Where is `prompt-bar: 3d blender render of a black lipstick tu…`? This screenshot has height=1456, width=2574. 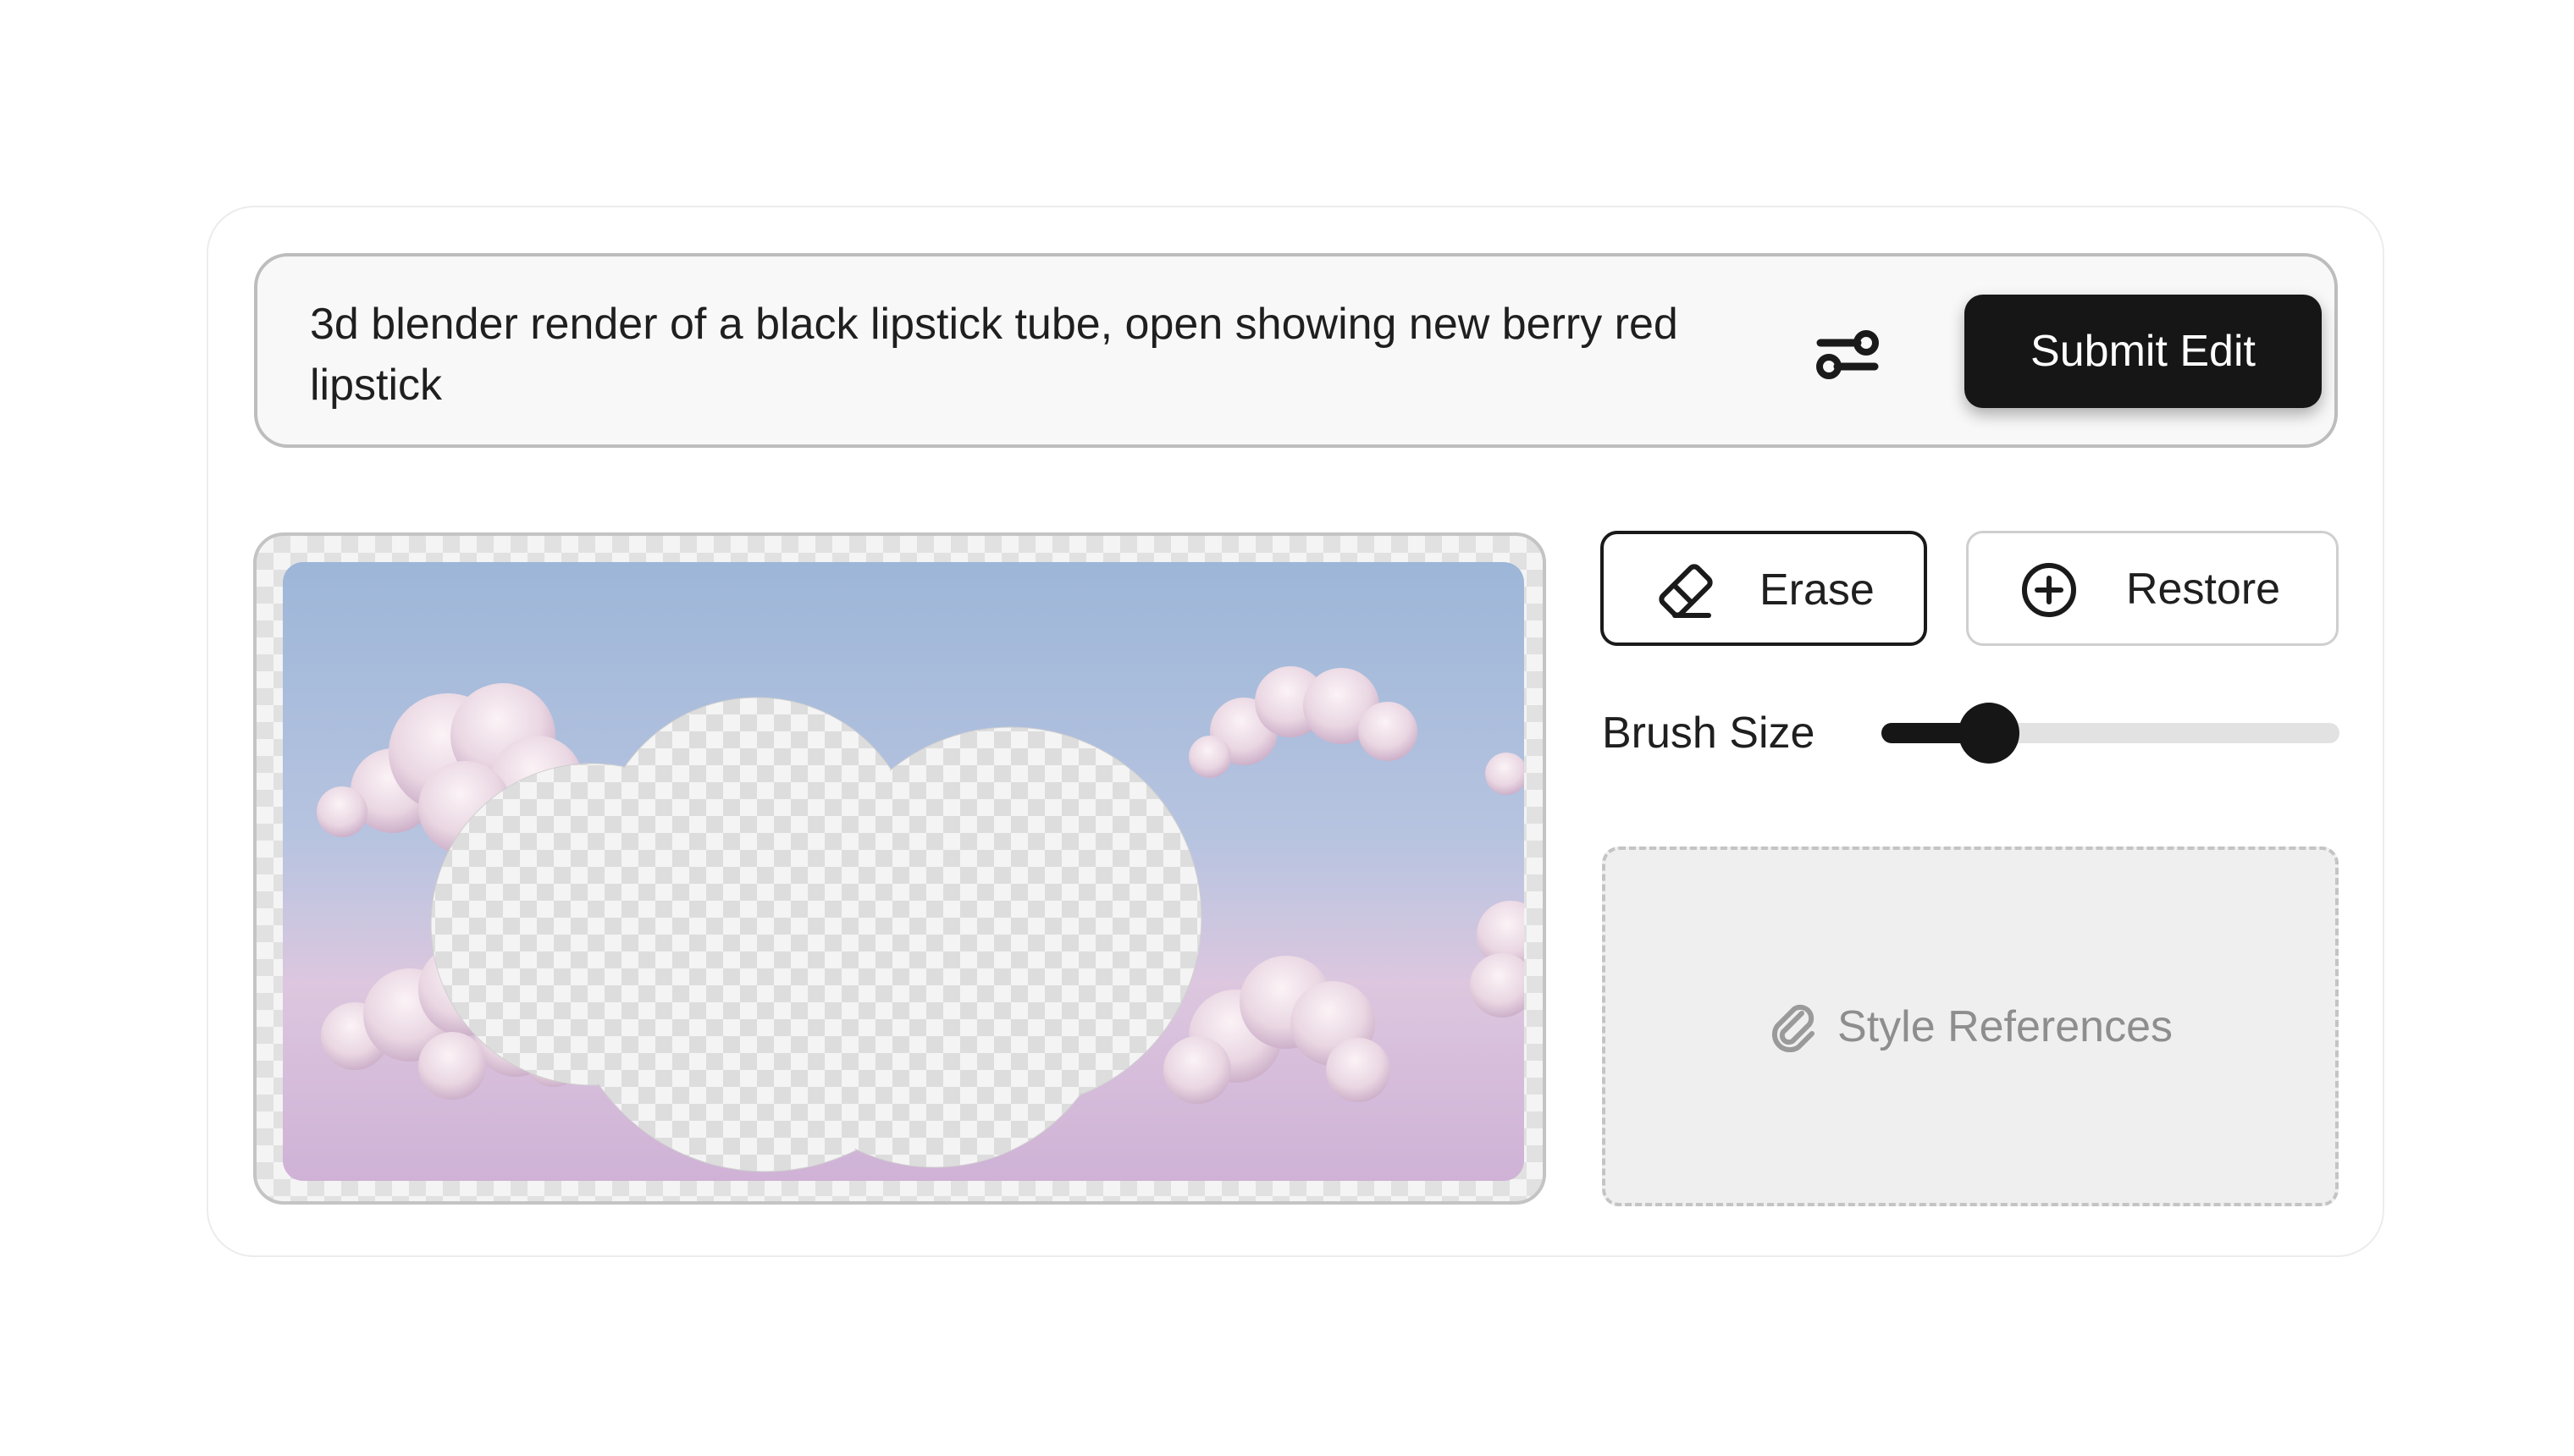
prompt-bar: 3d blender render of a black lipstick tu… is located at coordinates (1296, 350).